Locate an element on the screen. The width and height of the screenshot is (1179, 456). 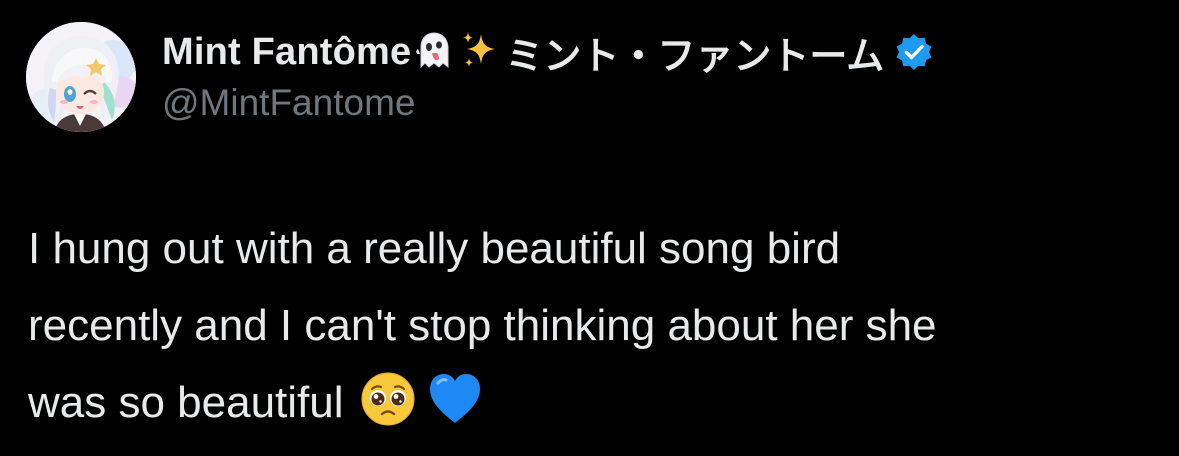
author-handle: @MintFantome is located at coordinates (288, 103).